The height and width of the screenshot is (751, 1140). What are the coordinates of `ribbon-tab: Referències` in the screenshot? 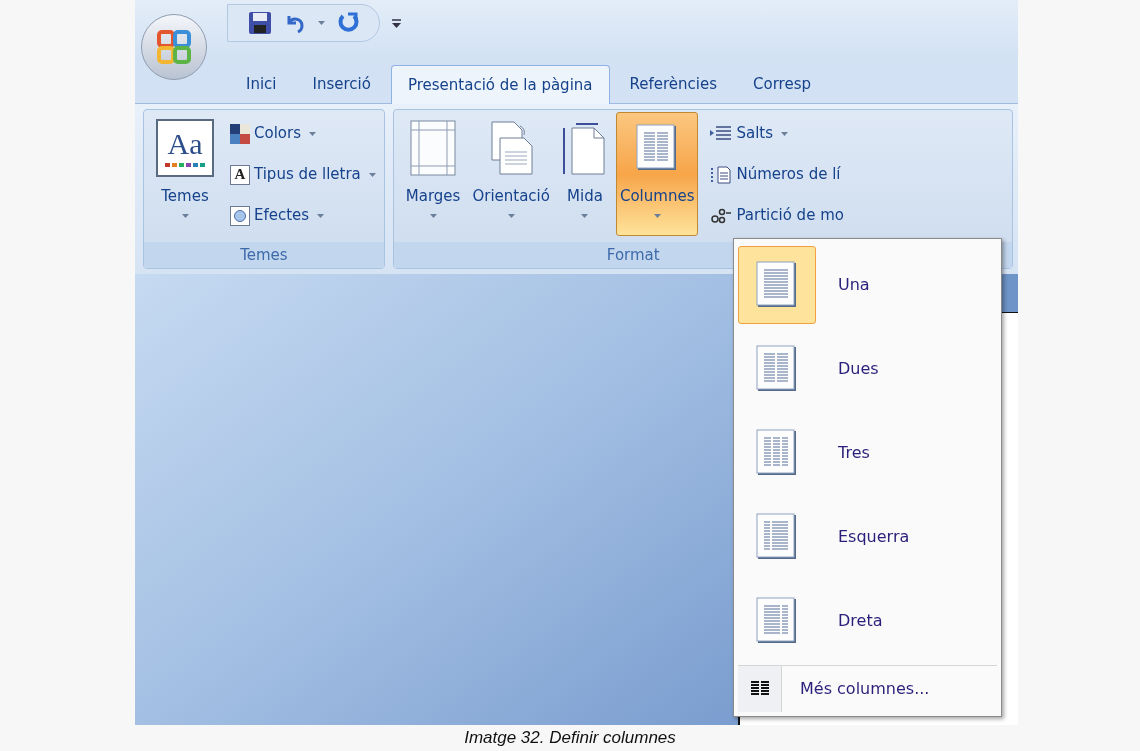 It's located at (673, 84).